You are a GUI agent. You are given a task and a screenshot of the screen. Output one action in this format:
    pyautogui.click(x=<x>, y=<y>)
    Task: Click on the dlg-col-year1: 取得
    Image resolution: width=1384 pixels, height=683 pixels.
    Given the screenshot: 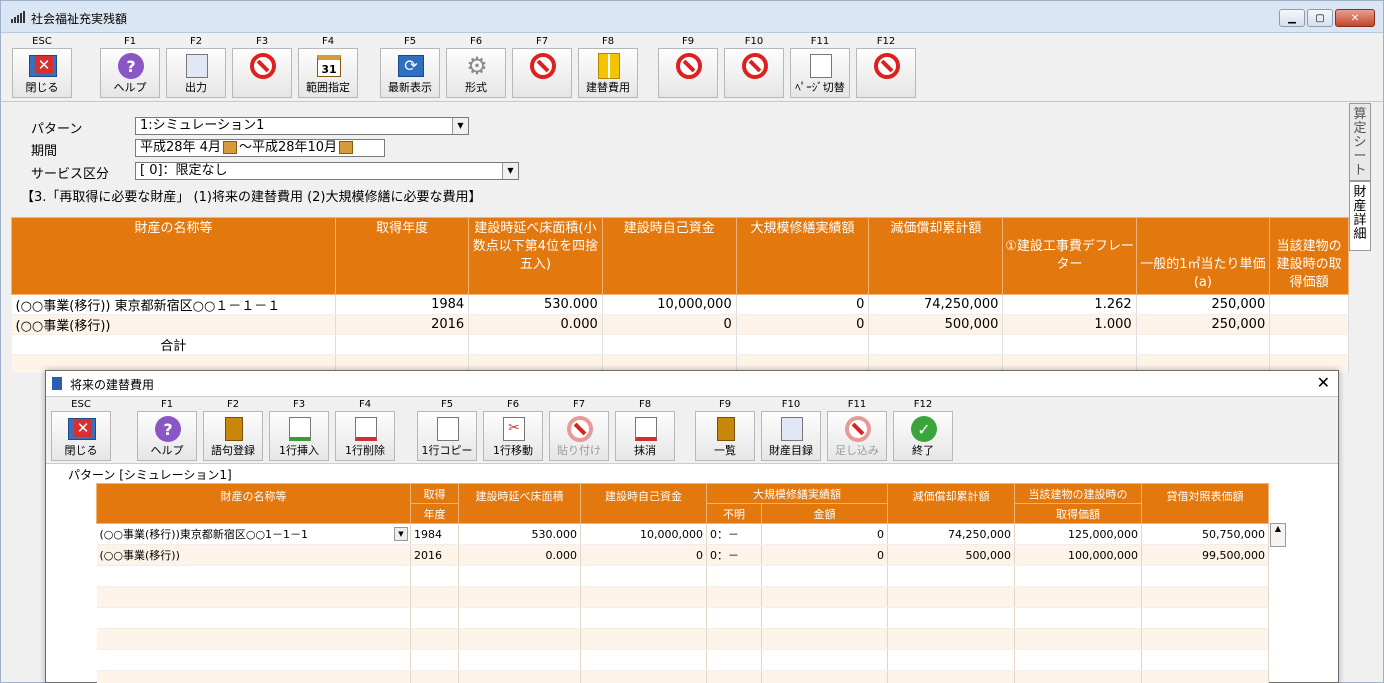 What is the action you would take?
    pyautogui.click(x=434, y=493)
    